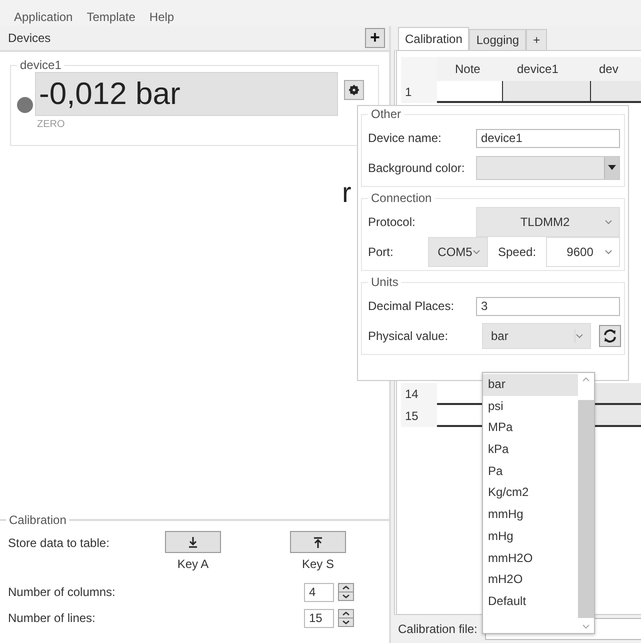 This screenshot has width=641, height=643. Describe the element at coordinates (405, 138) in the screenshot. I see `field-label: Device name:` at that location.